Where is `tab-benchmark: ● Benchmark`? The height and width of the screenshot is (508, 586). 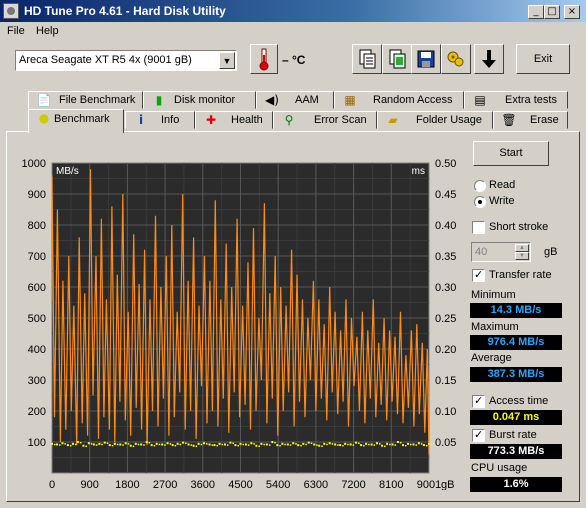
tab-benchmark: ● Benchmark is located at coordinates (76, 121).